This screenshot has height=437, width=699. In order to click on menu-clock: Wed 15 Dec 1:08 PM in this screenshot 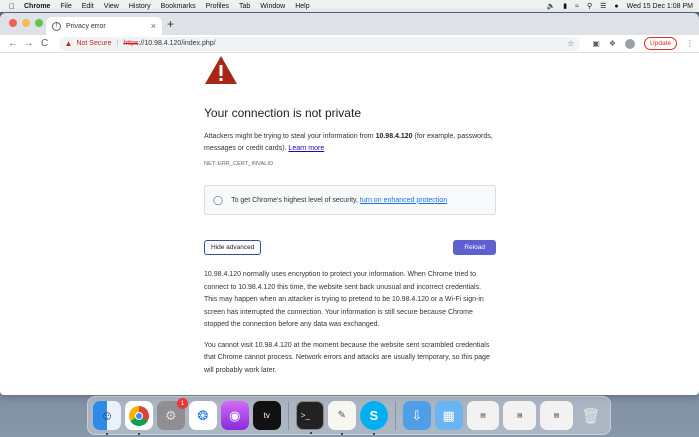, I will do `click(660, 6)`.